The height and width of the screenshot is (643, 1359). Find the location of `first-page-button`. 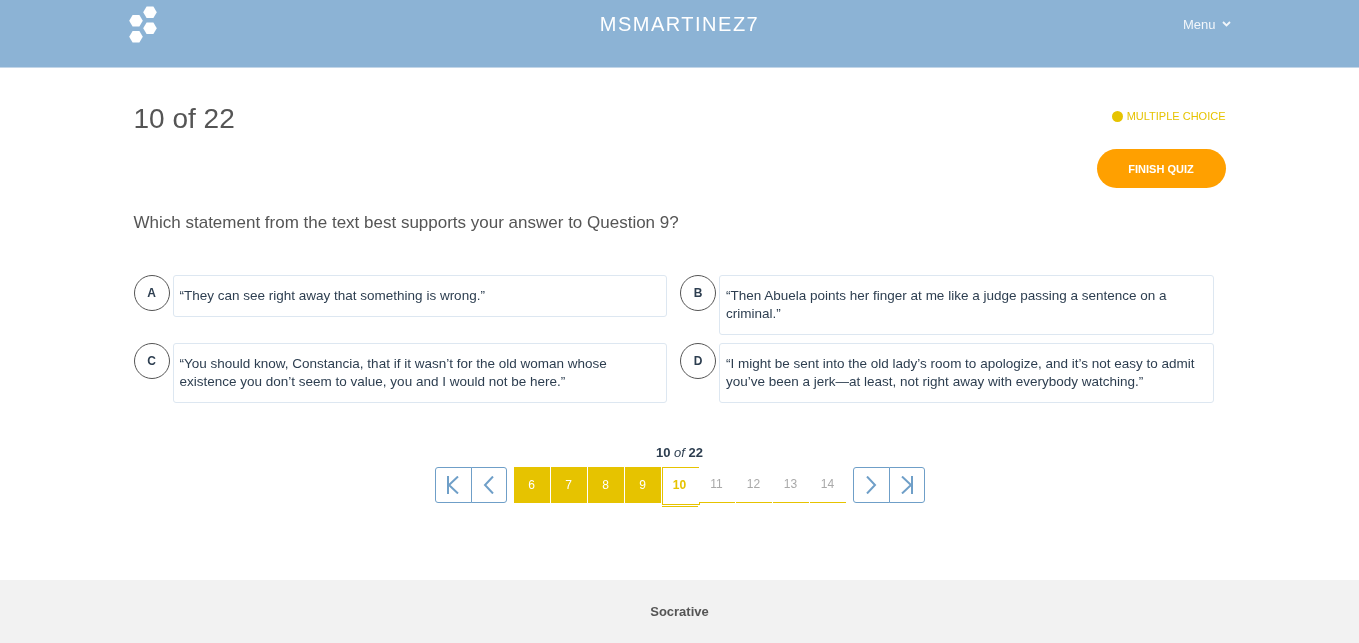

first-page-button is located at coordinates (453, 485).